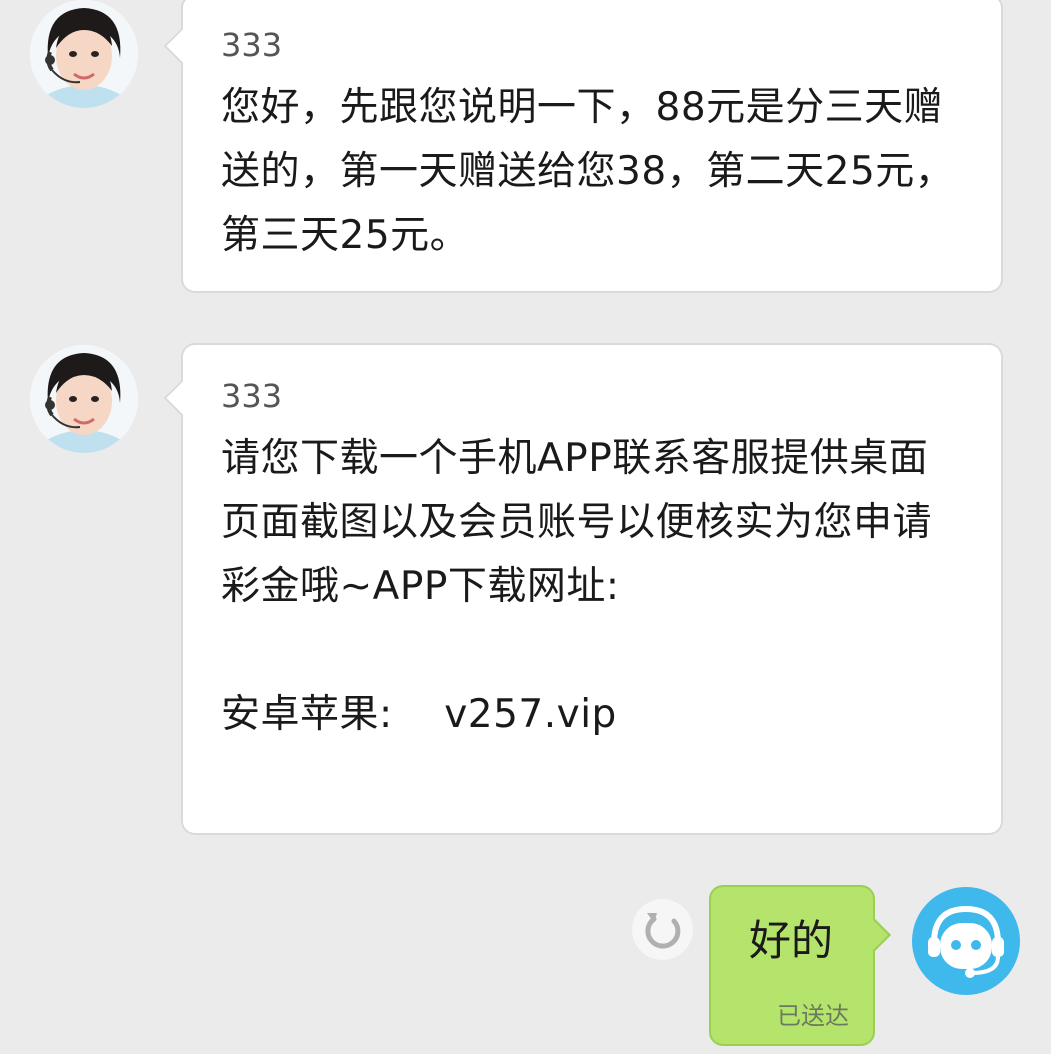  I want to click on outgoing-message-bubble: 好的 已送达, so click(800, 965).